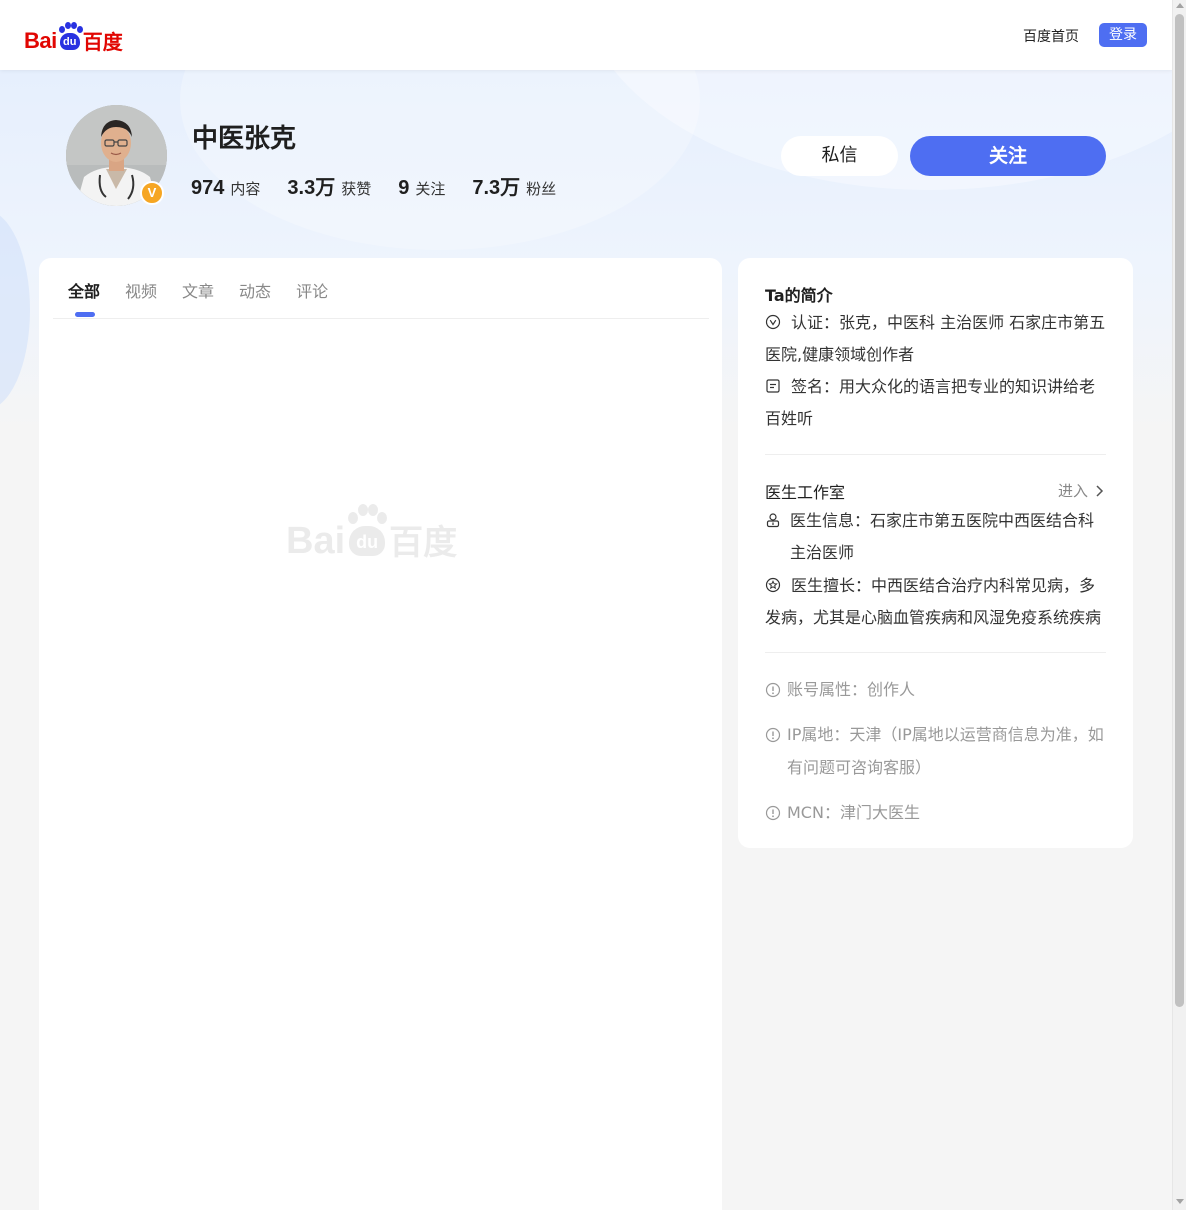  What do you see at coordinates (312, 289) in the screenshot?
I see `tab-comment: 评论` at bounding box center [312, 289].